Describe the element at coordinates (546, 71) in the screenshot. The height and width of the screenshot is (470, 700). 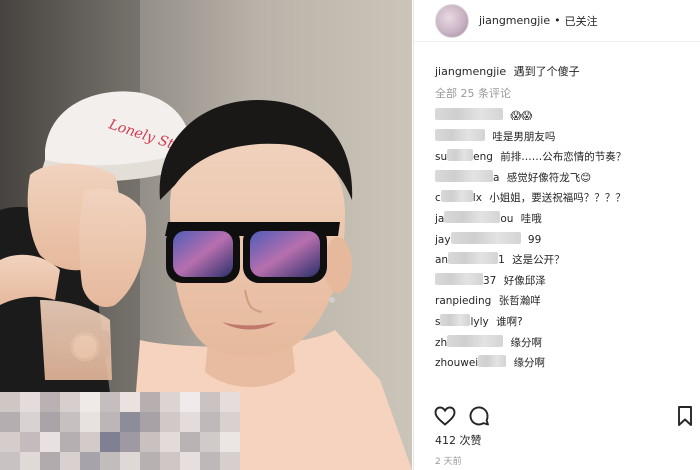
I see `caption-text: 遇到了个傻子` at that location.